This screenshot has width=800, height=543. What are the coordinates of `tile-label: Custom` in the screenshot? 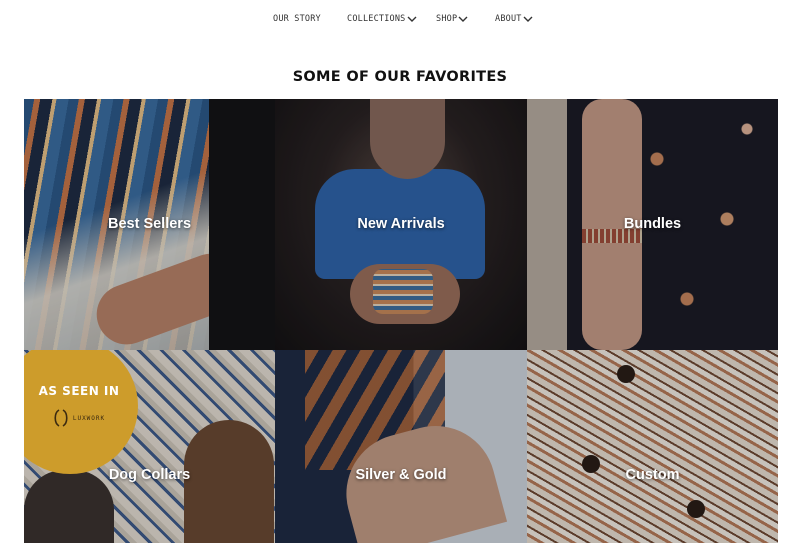 It's located at (652, 475).